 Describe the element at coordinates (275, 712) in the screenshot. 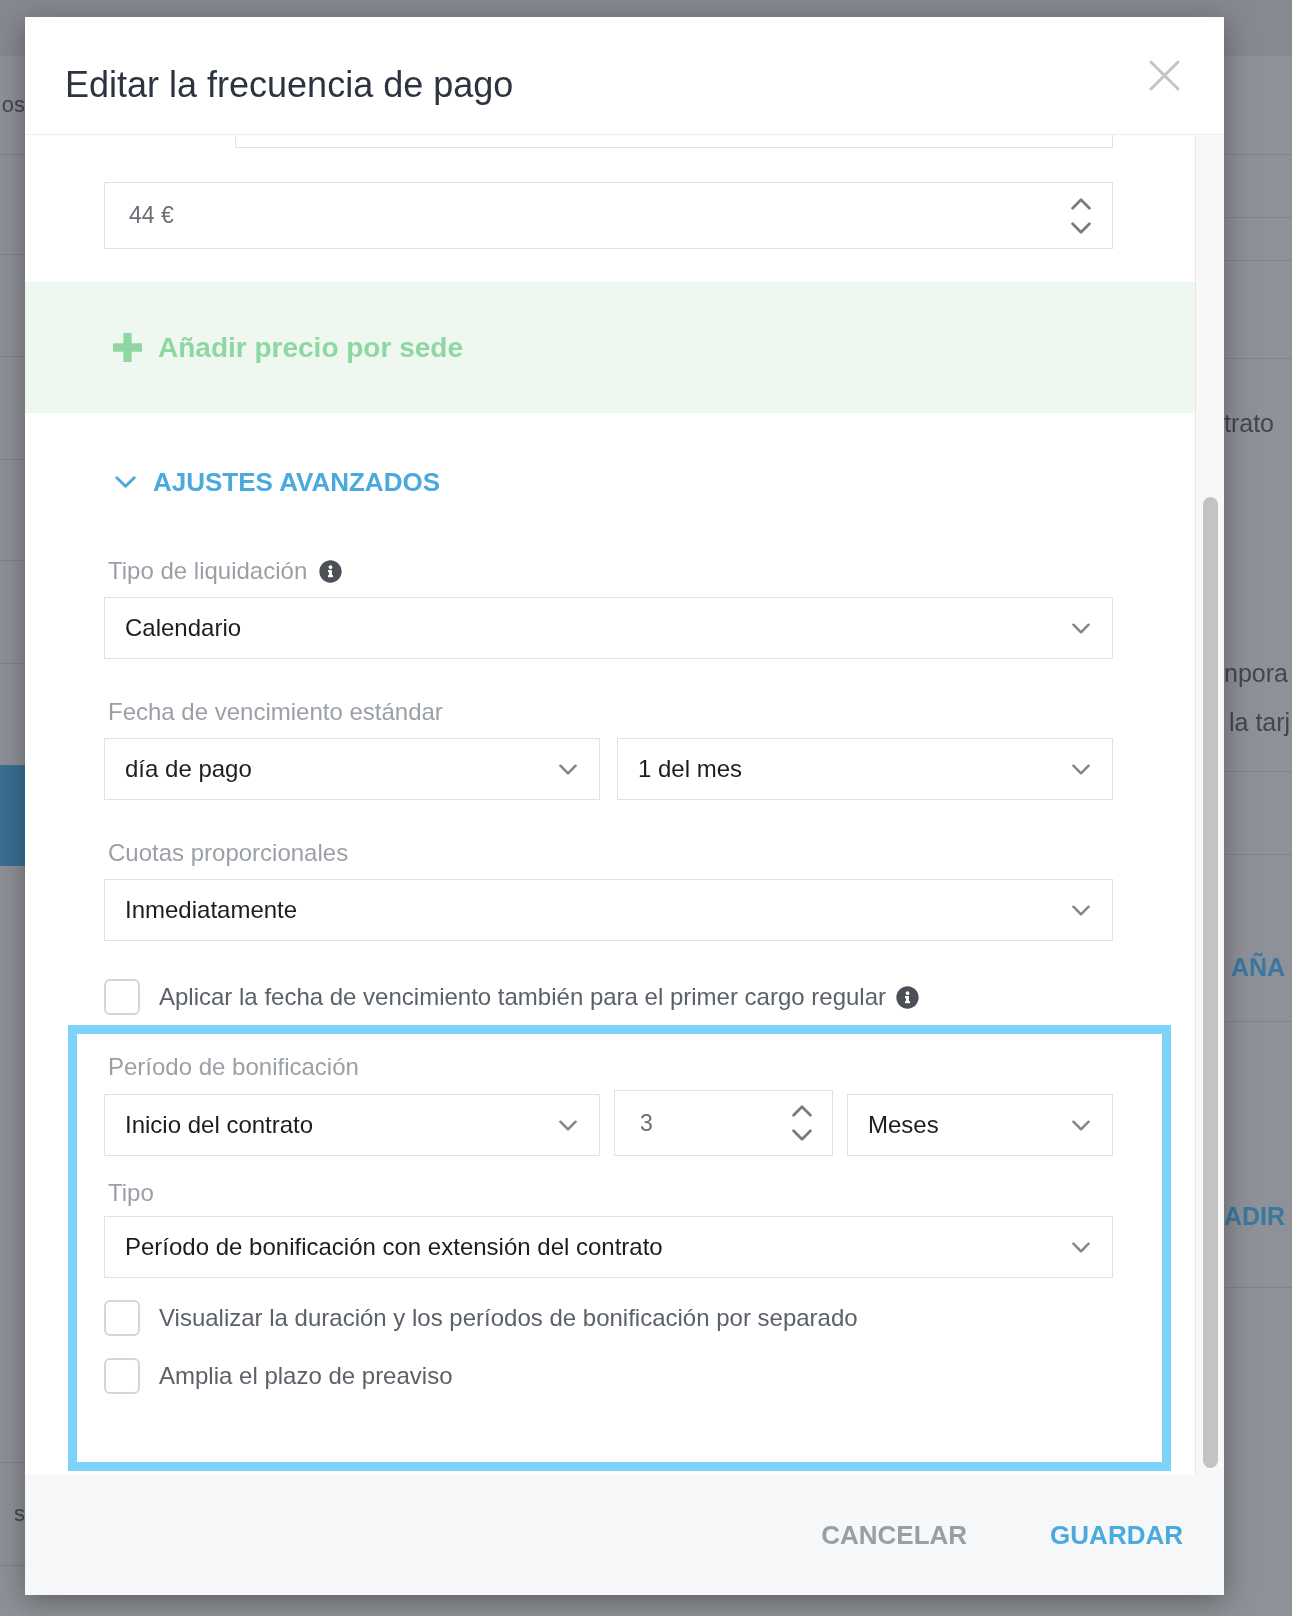

I see `field-label: Fecha de vencimiento estándar` at that location.